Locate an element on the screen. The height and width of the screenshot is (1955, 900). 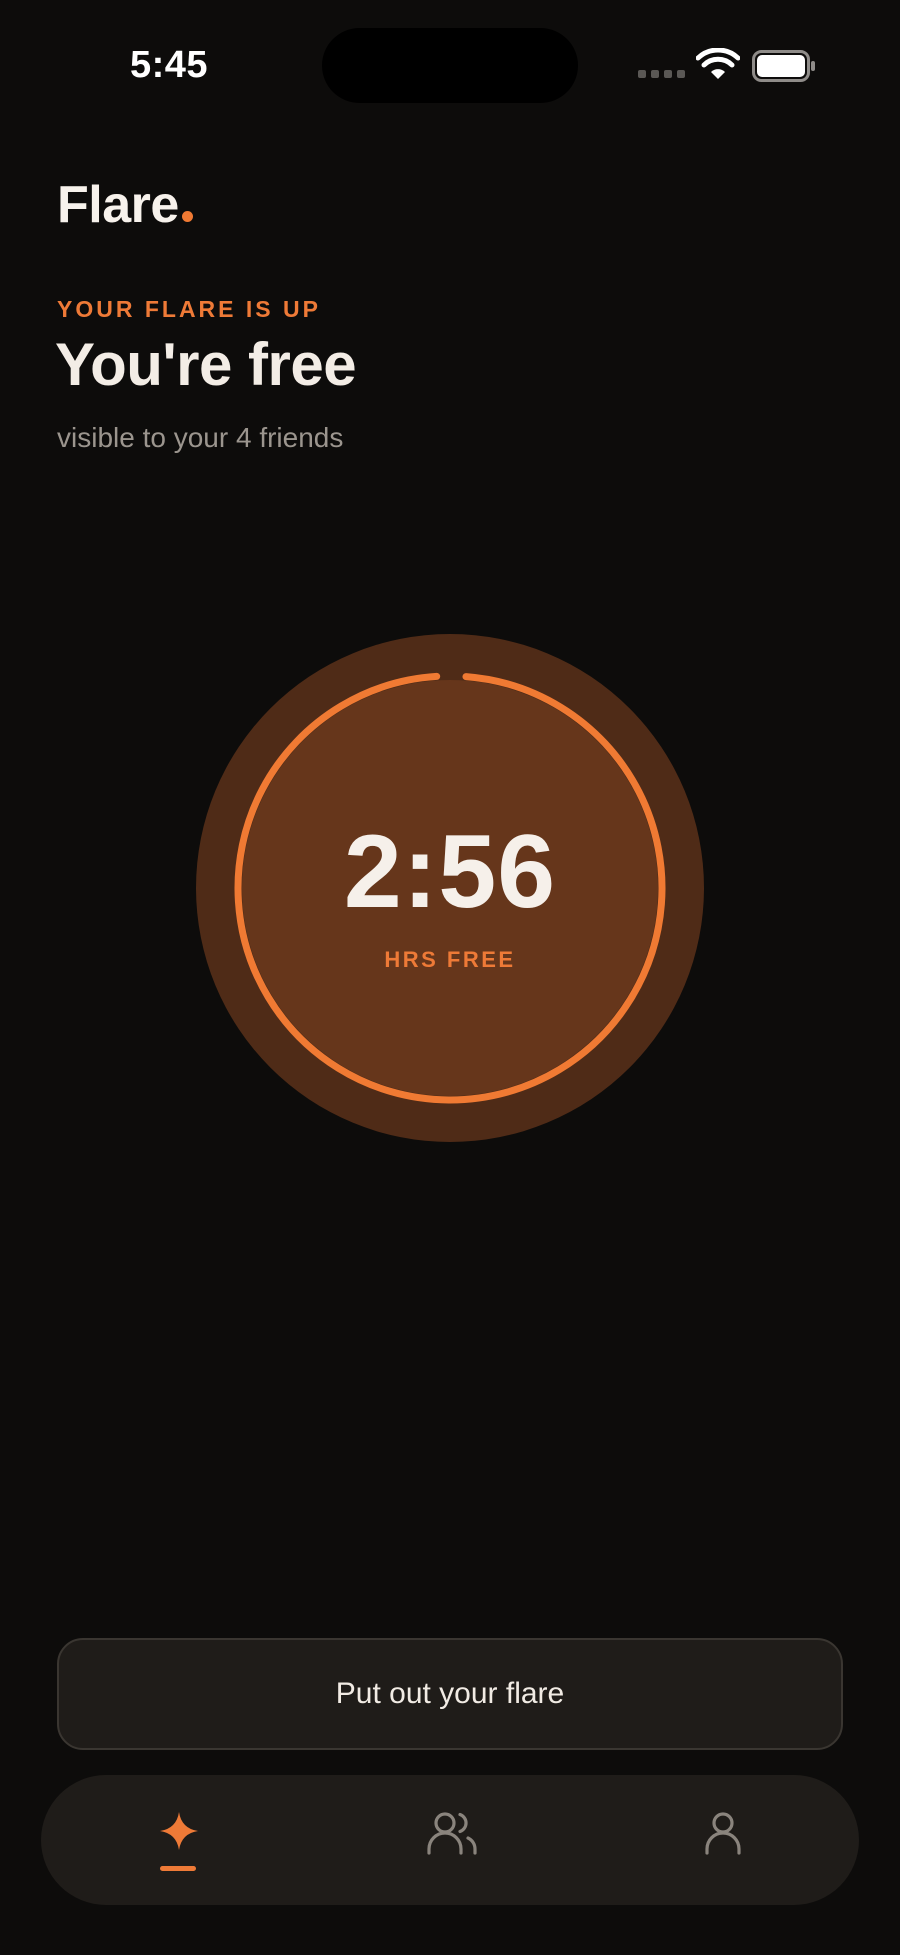
status-headline: You're free is located at coordinates (206, 364).